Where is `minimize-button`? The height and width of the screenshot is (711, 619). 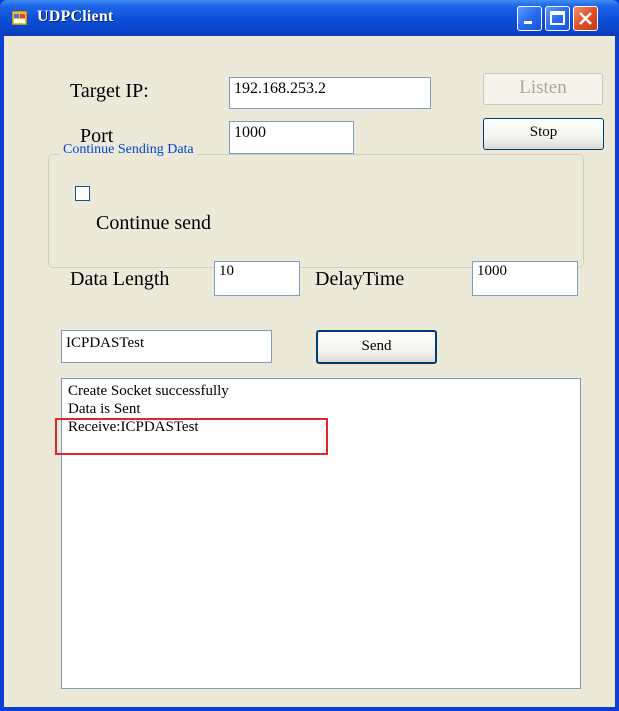
minimize-button is located at coordinates (529, 18).